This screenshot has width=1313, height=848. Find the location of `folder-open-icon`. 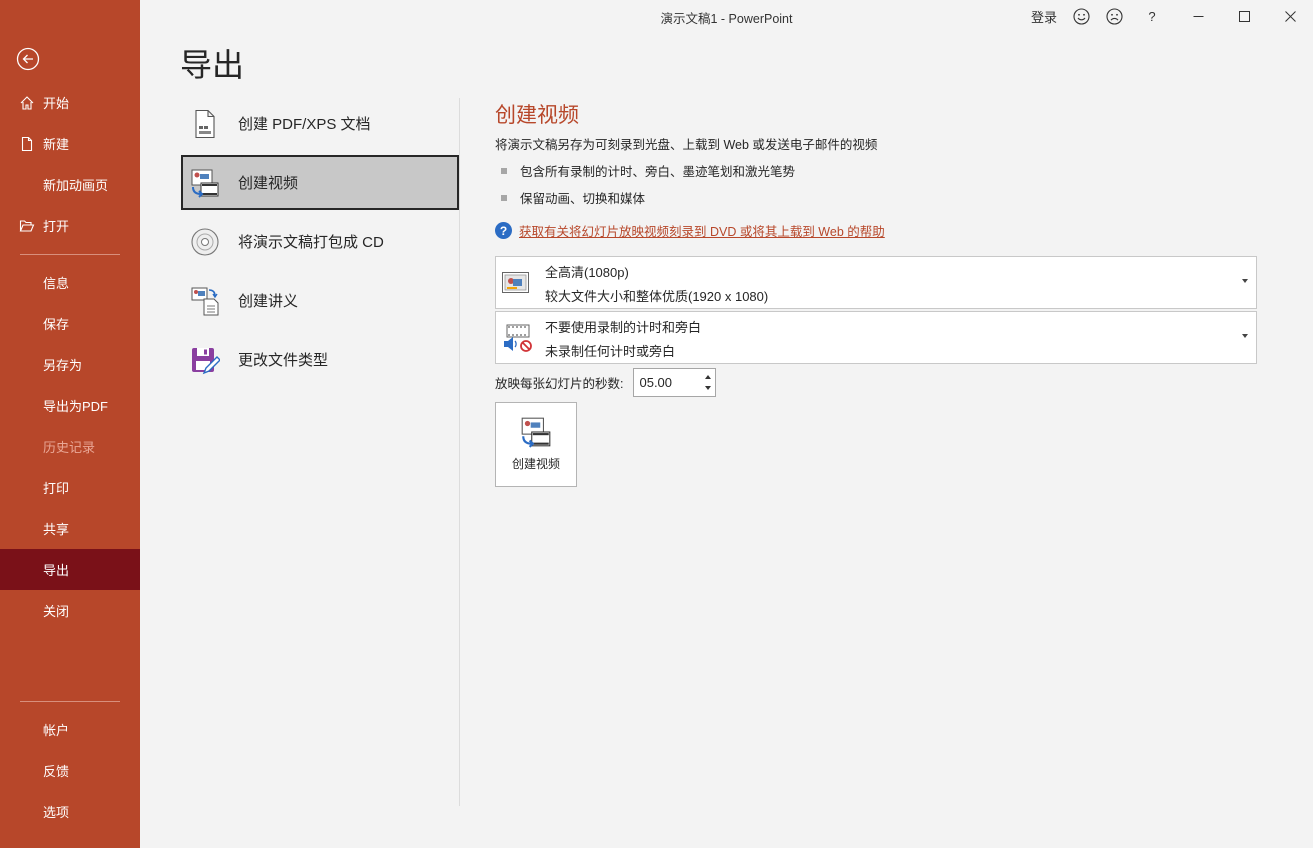

folder-open-icon is located at coordinates (27, 226).